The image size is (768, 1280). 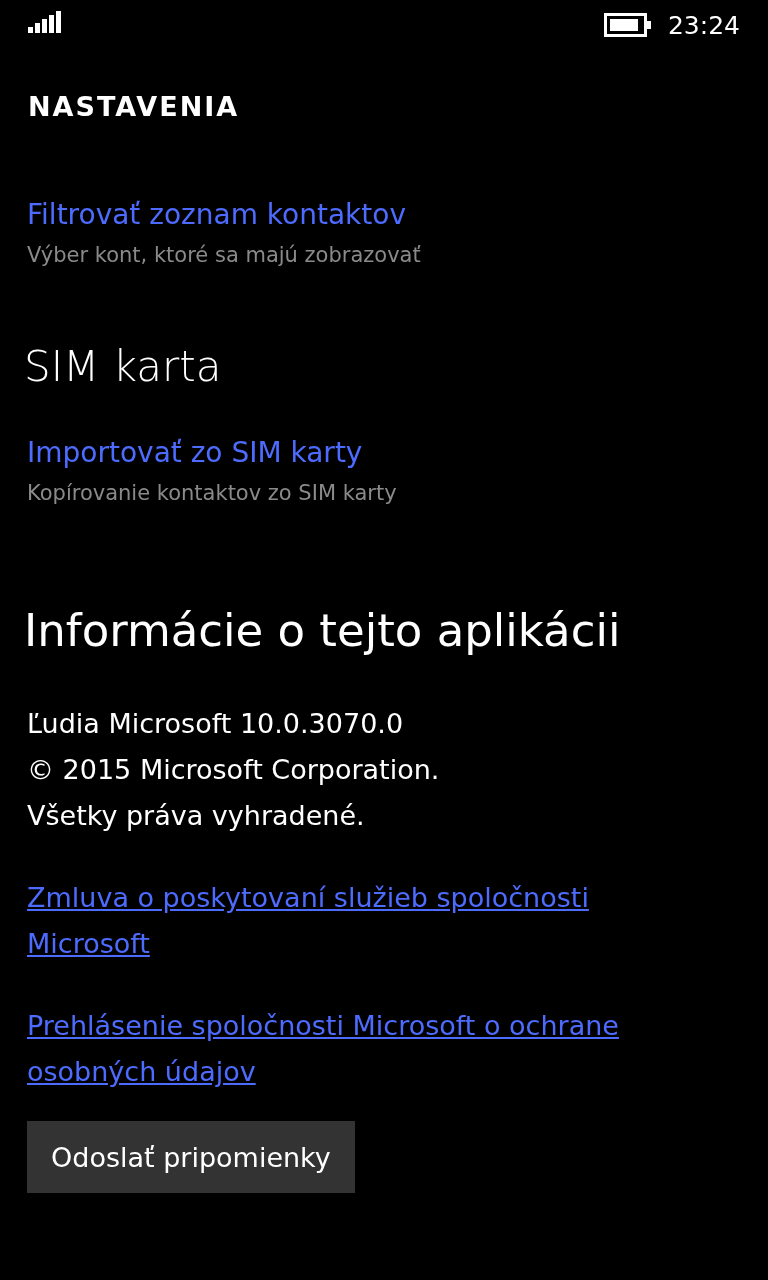 What do you see at coordinates (627, 25) in the screenshot?
I see `battery-icon` at bounding box center [627, 25].